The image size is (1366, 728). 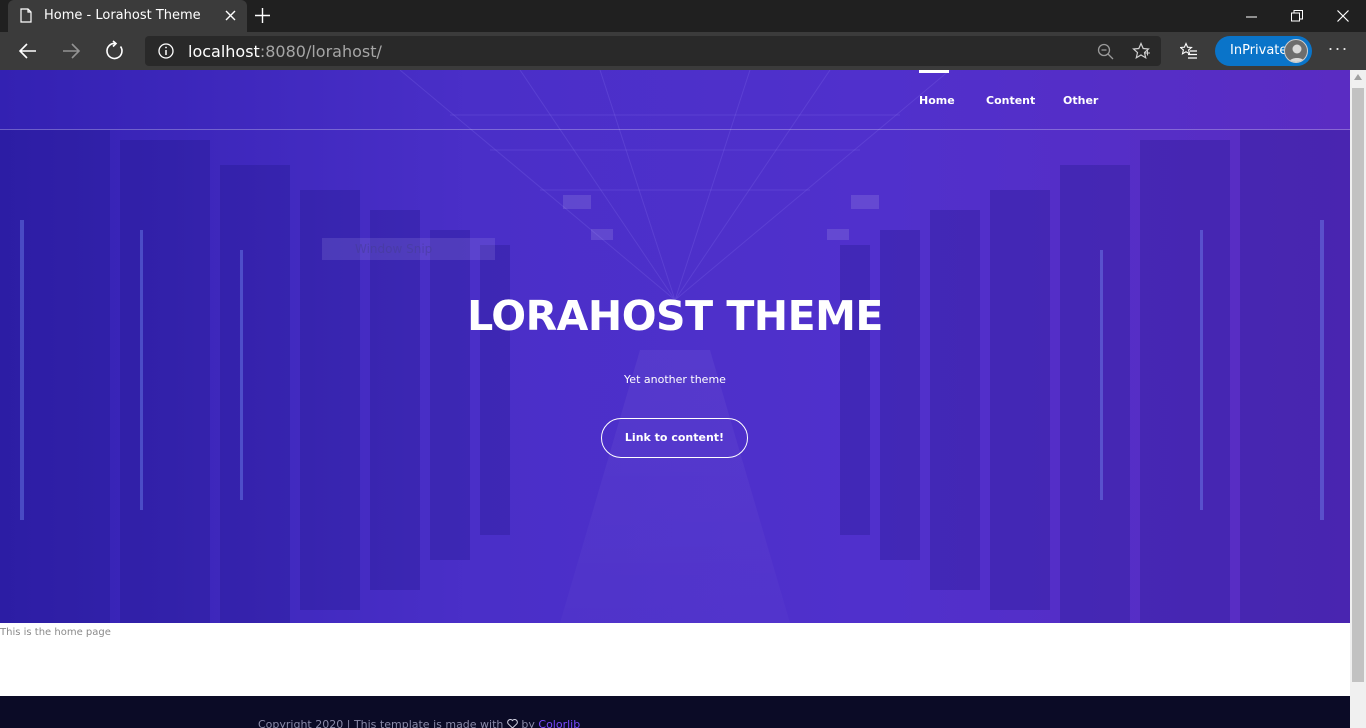 I want to click on address-bar: localhost:8080/lorahost/, so click(x=653, y=51).